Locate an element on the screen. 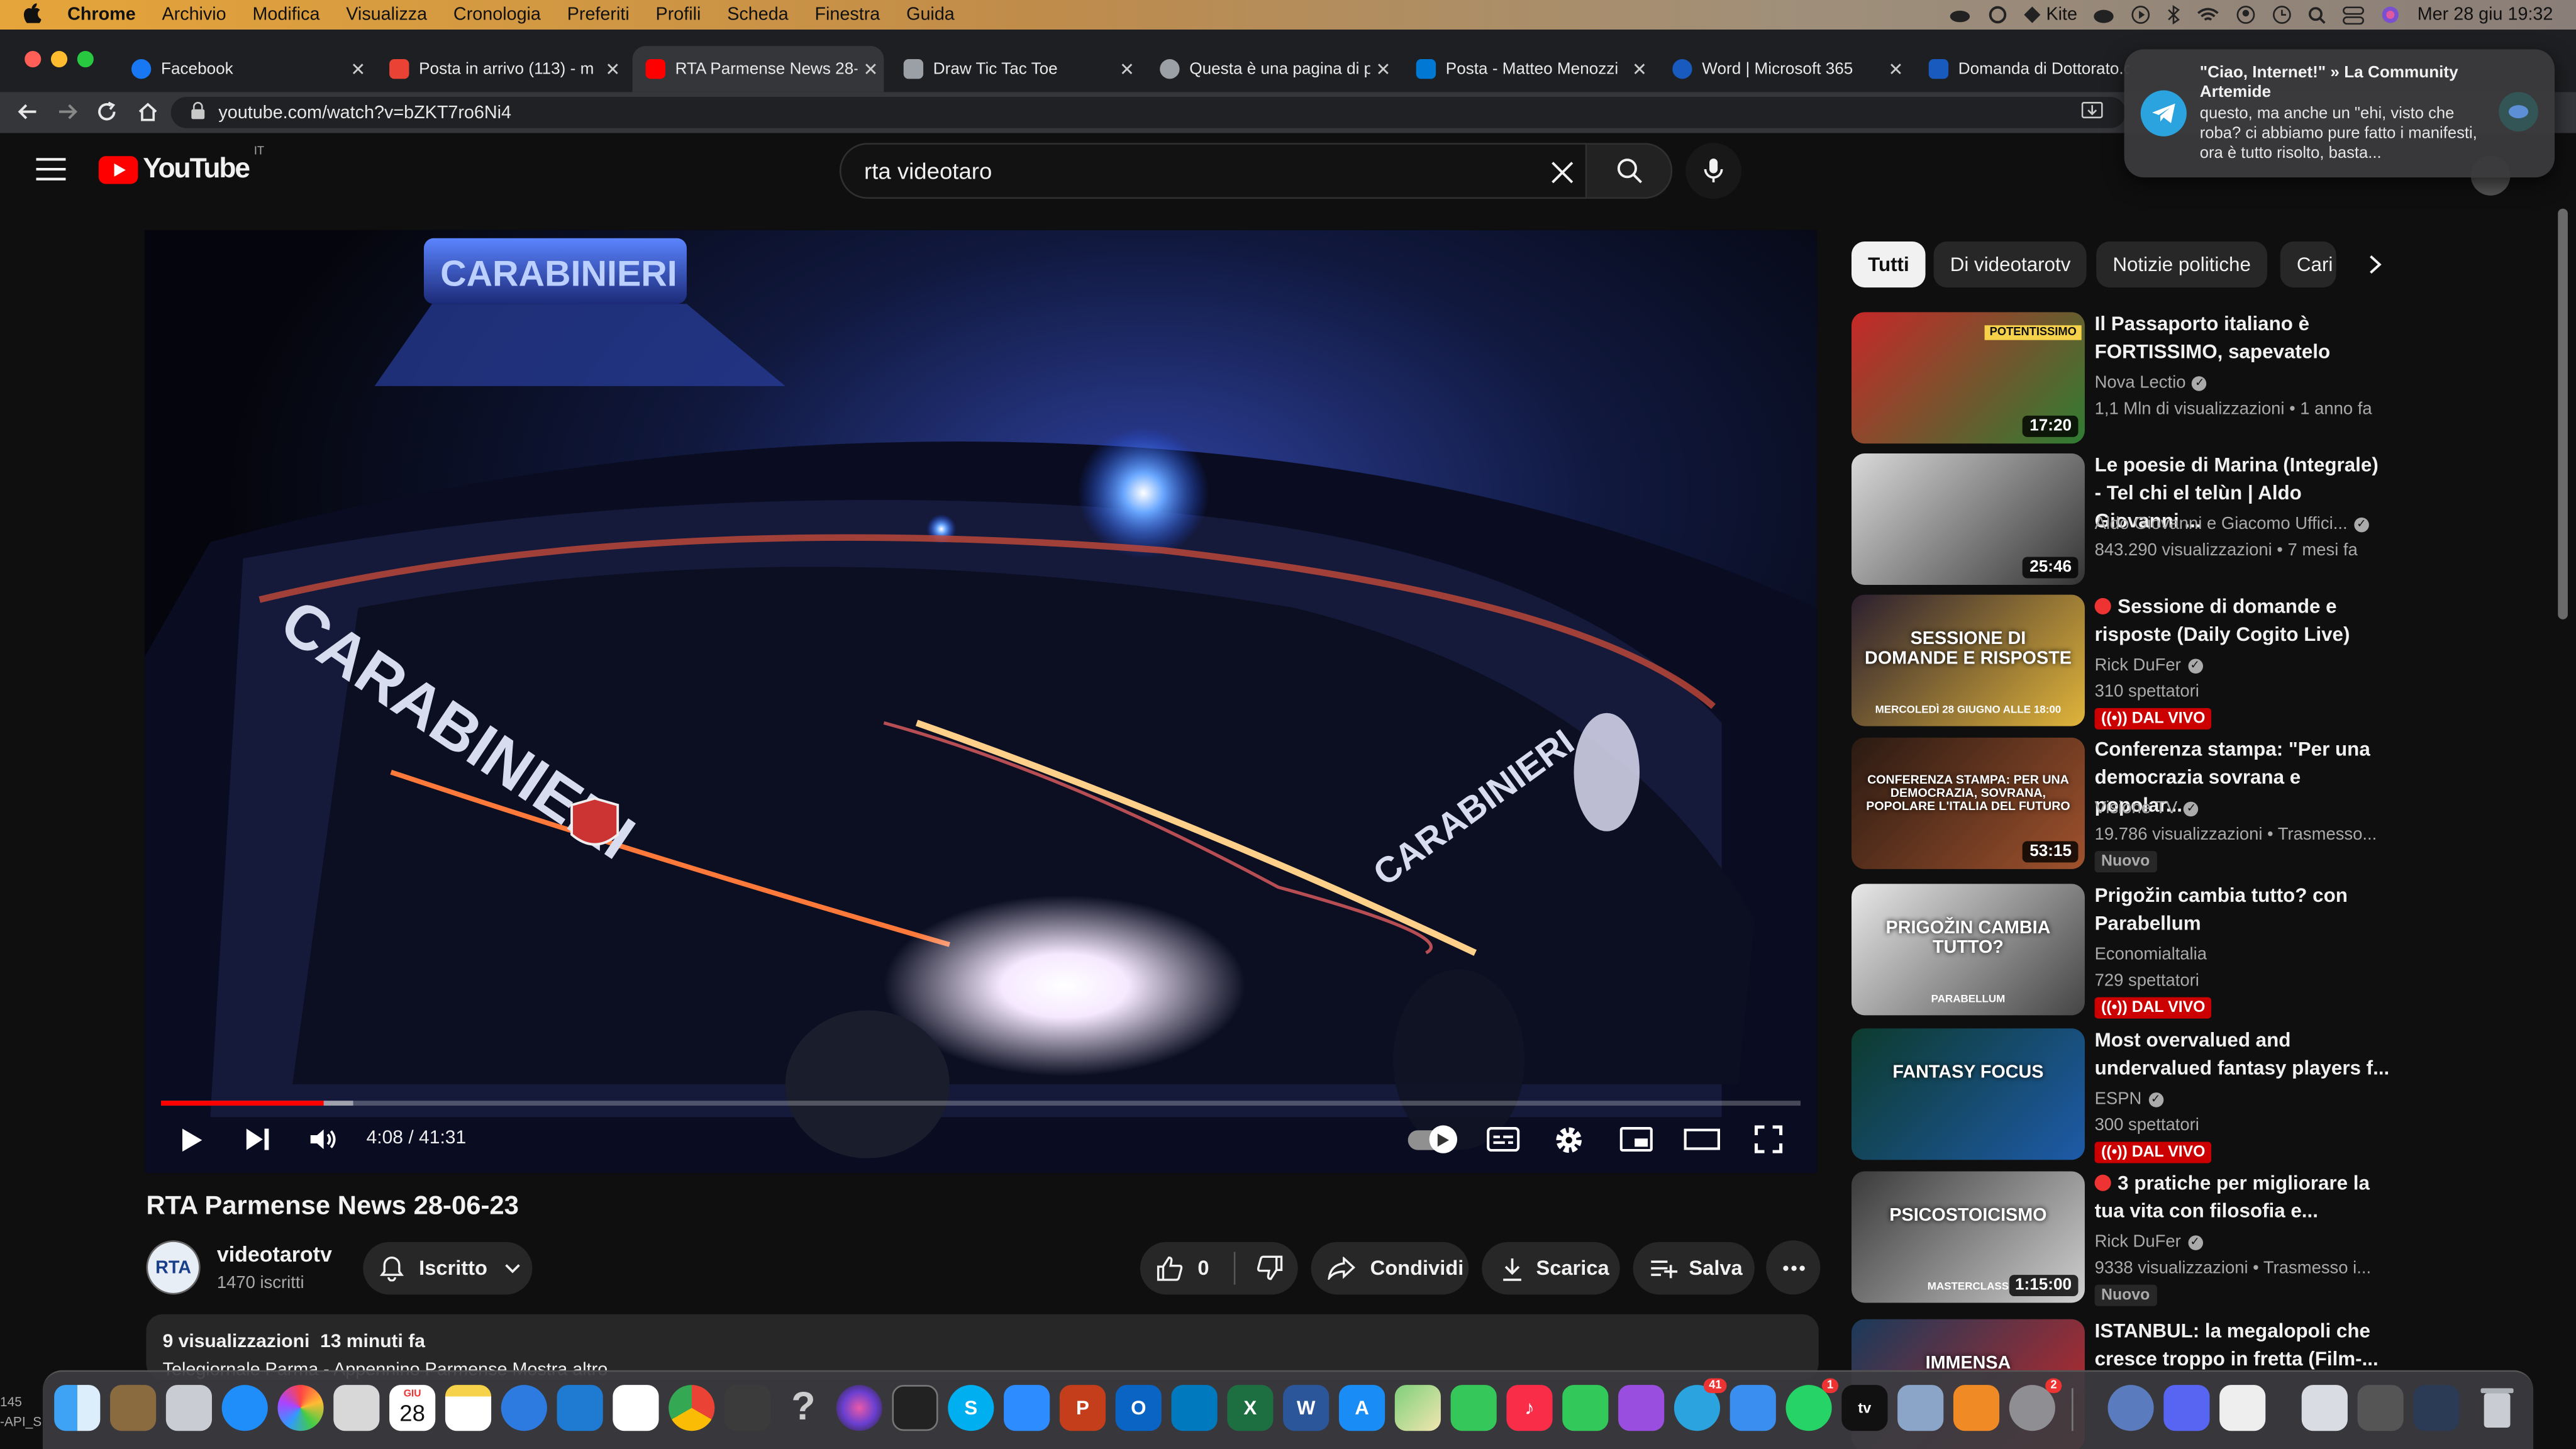 The height and width of the screenshot is (1449, 2576). home-icon is located at coordinates (148, 115).